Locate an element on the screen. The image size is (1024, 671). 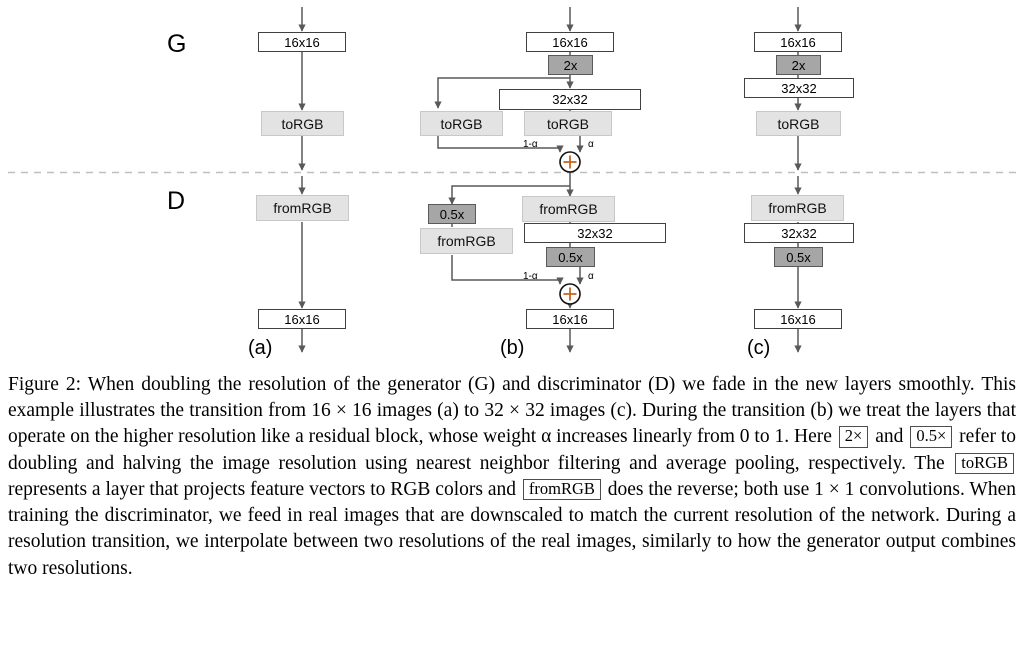
column-label-c: (c) is located at coordinates (759, 348).